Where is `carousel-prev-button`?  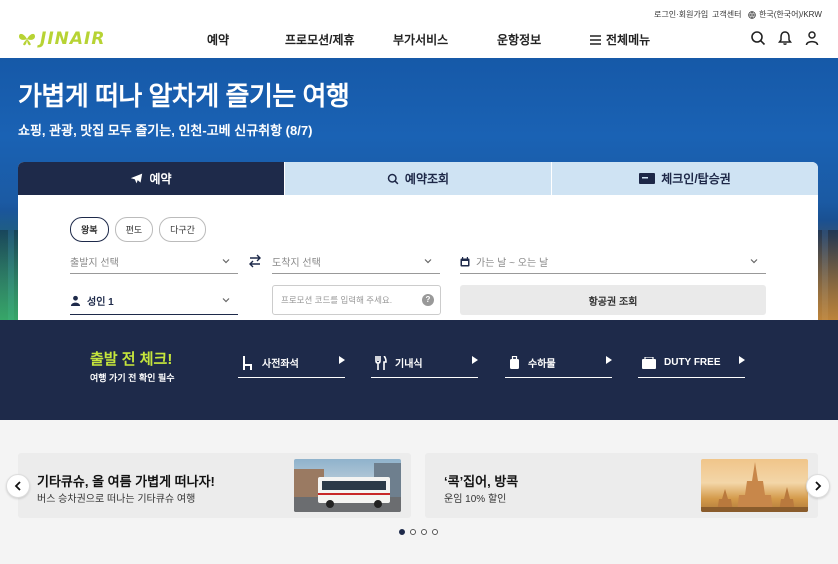 carousel-prev-button is located at coordinates (18, 486).